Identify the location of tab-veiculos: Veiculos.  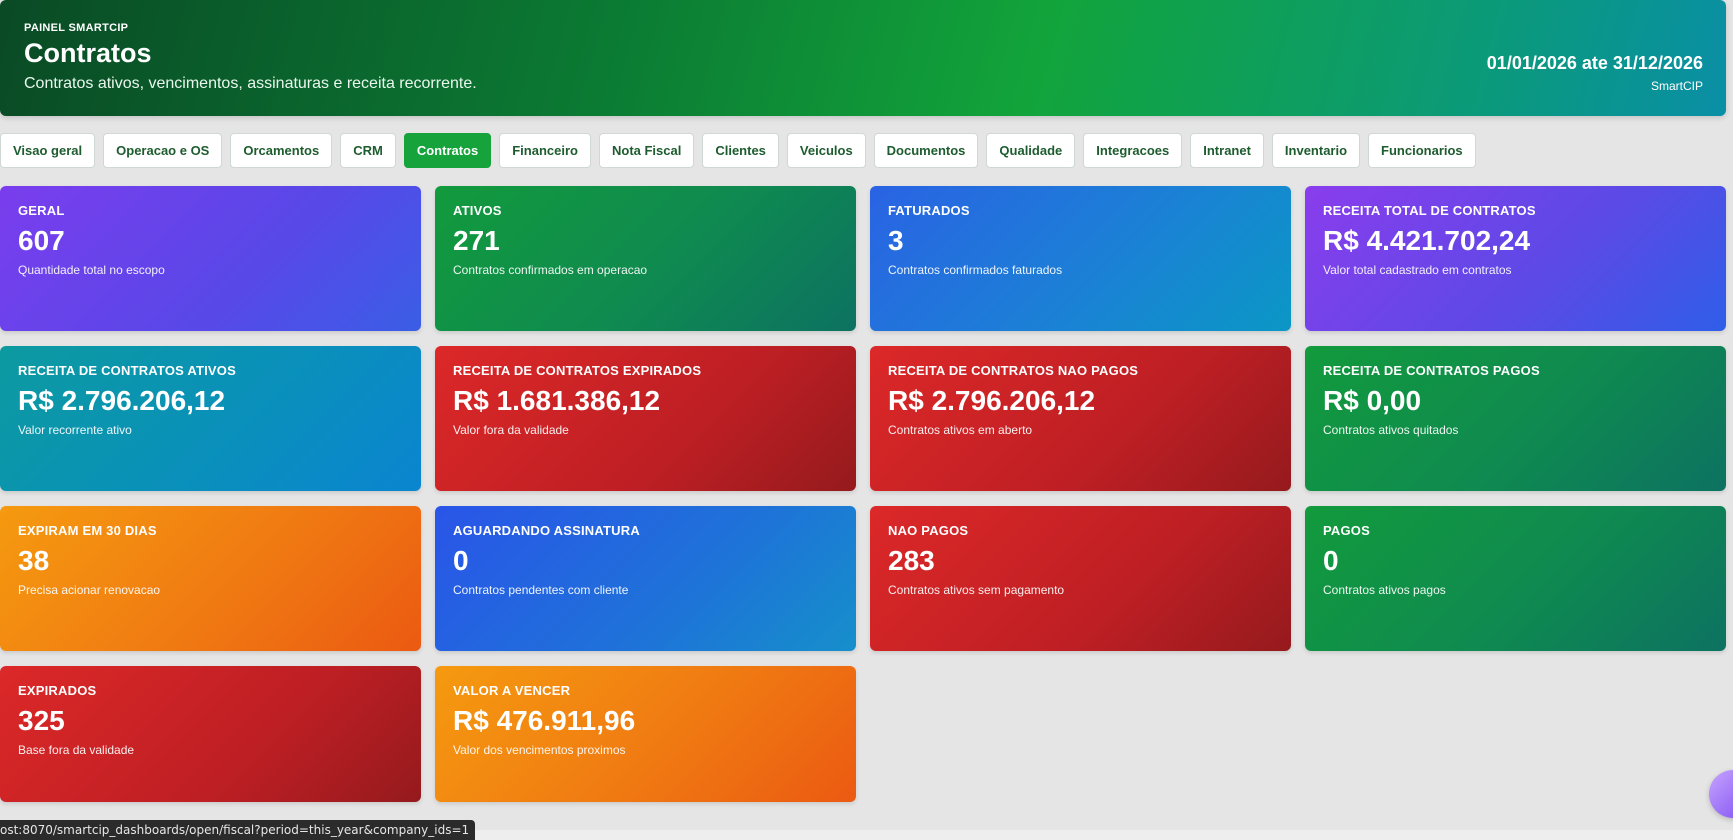
(826, 150).